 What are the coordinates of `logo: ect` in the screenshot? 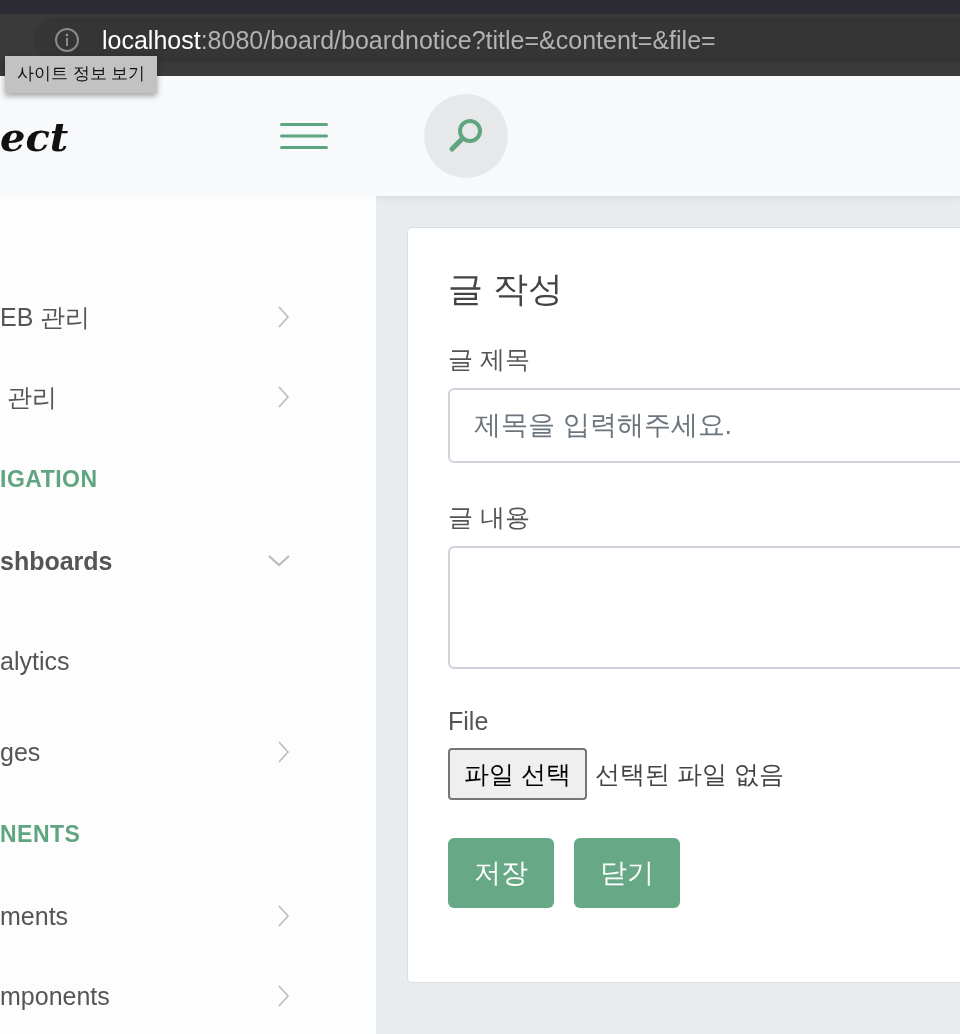 It's located at (34, 136).